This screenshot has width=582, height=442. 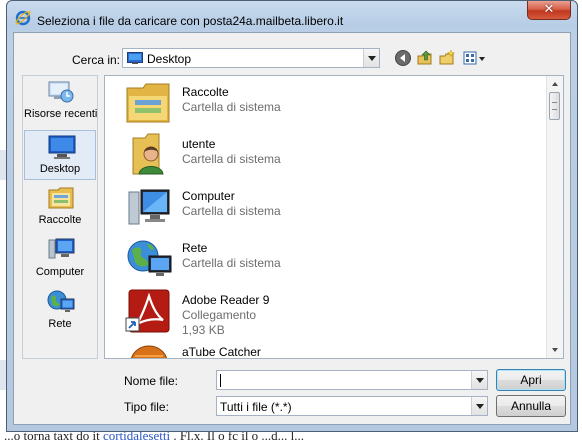 I want to click on place-computer: Computer, so click(x=60, y=259).